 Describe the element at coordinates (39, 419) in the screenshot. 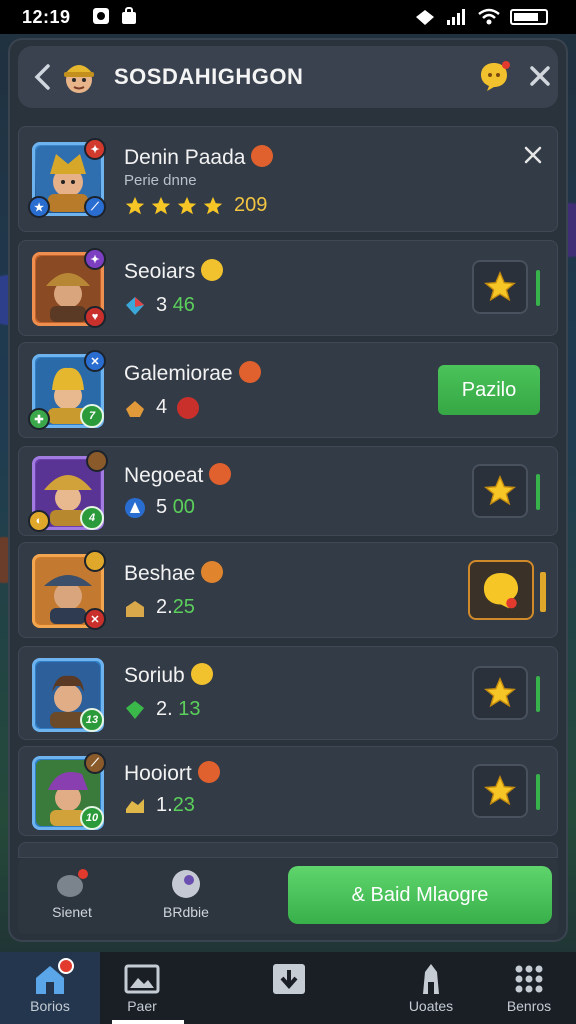

I see `class-badge: ✚` at that location.